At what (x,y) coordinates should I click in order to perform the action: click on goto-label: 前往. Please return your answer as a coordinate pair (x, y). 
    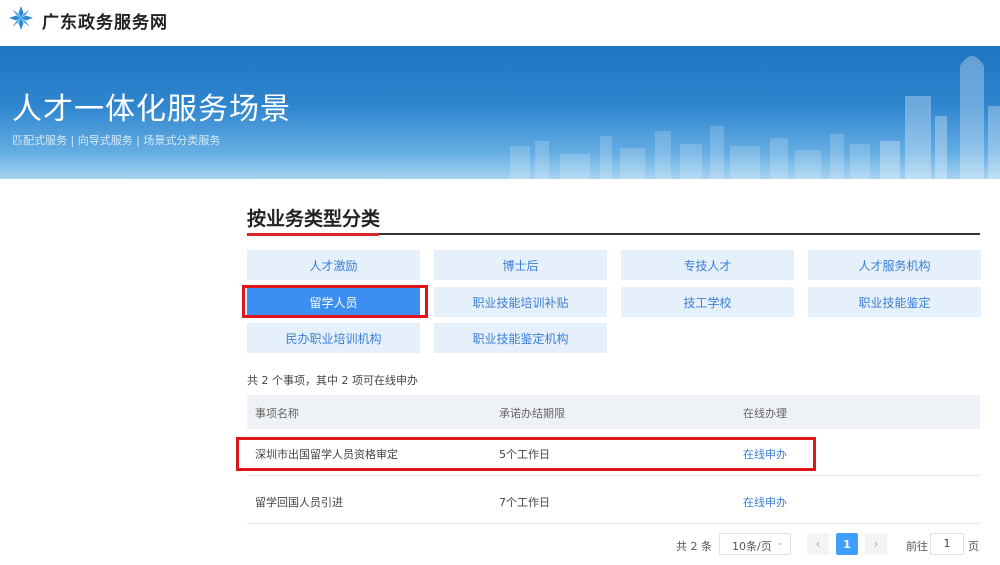
    Looking at the image, I should click on (917, 546).